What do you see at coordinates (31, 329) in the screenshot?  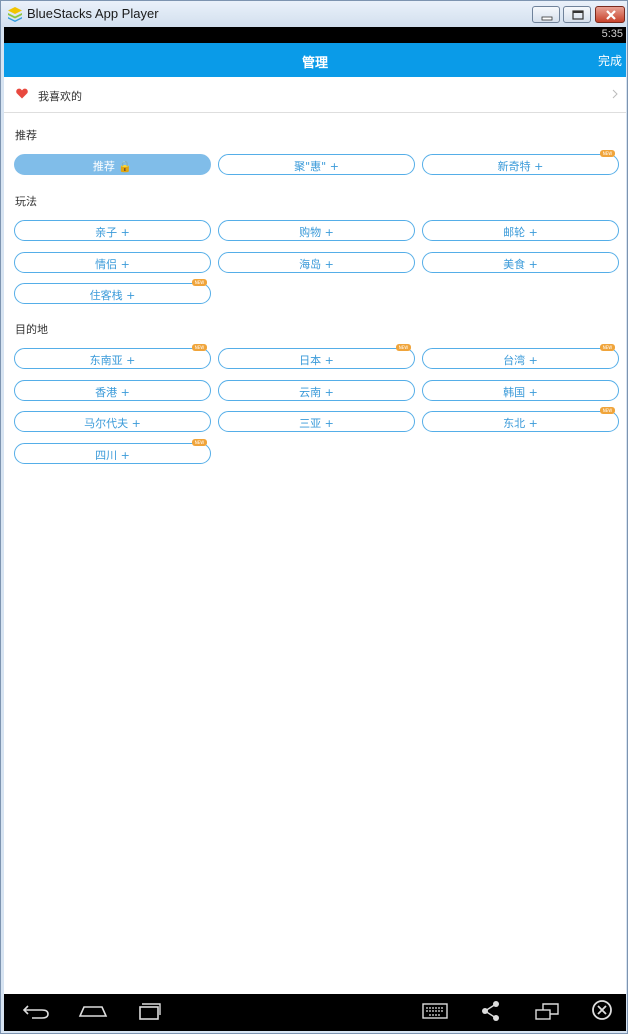 I see `section-title: 目的地` at bounding box center [31, 329].